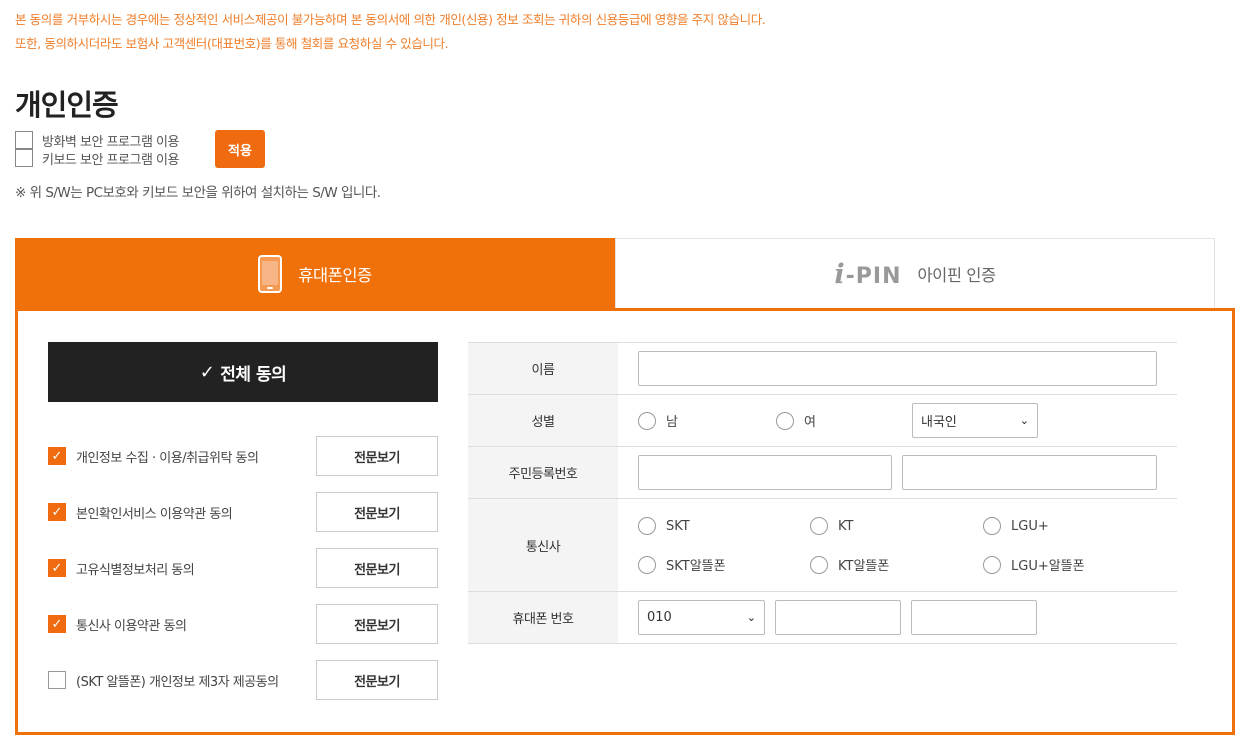  Describe the element at coordinates (543, 545) in the screenshot. I see `carrier-label: 통신사` at that location.